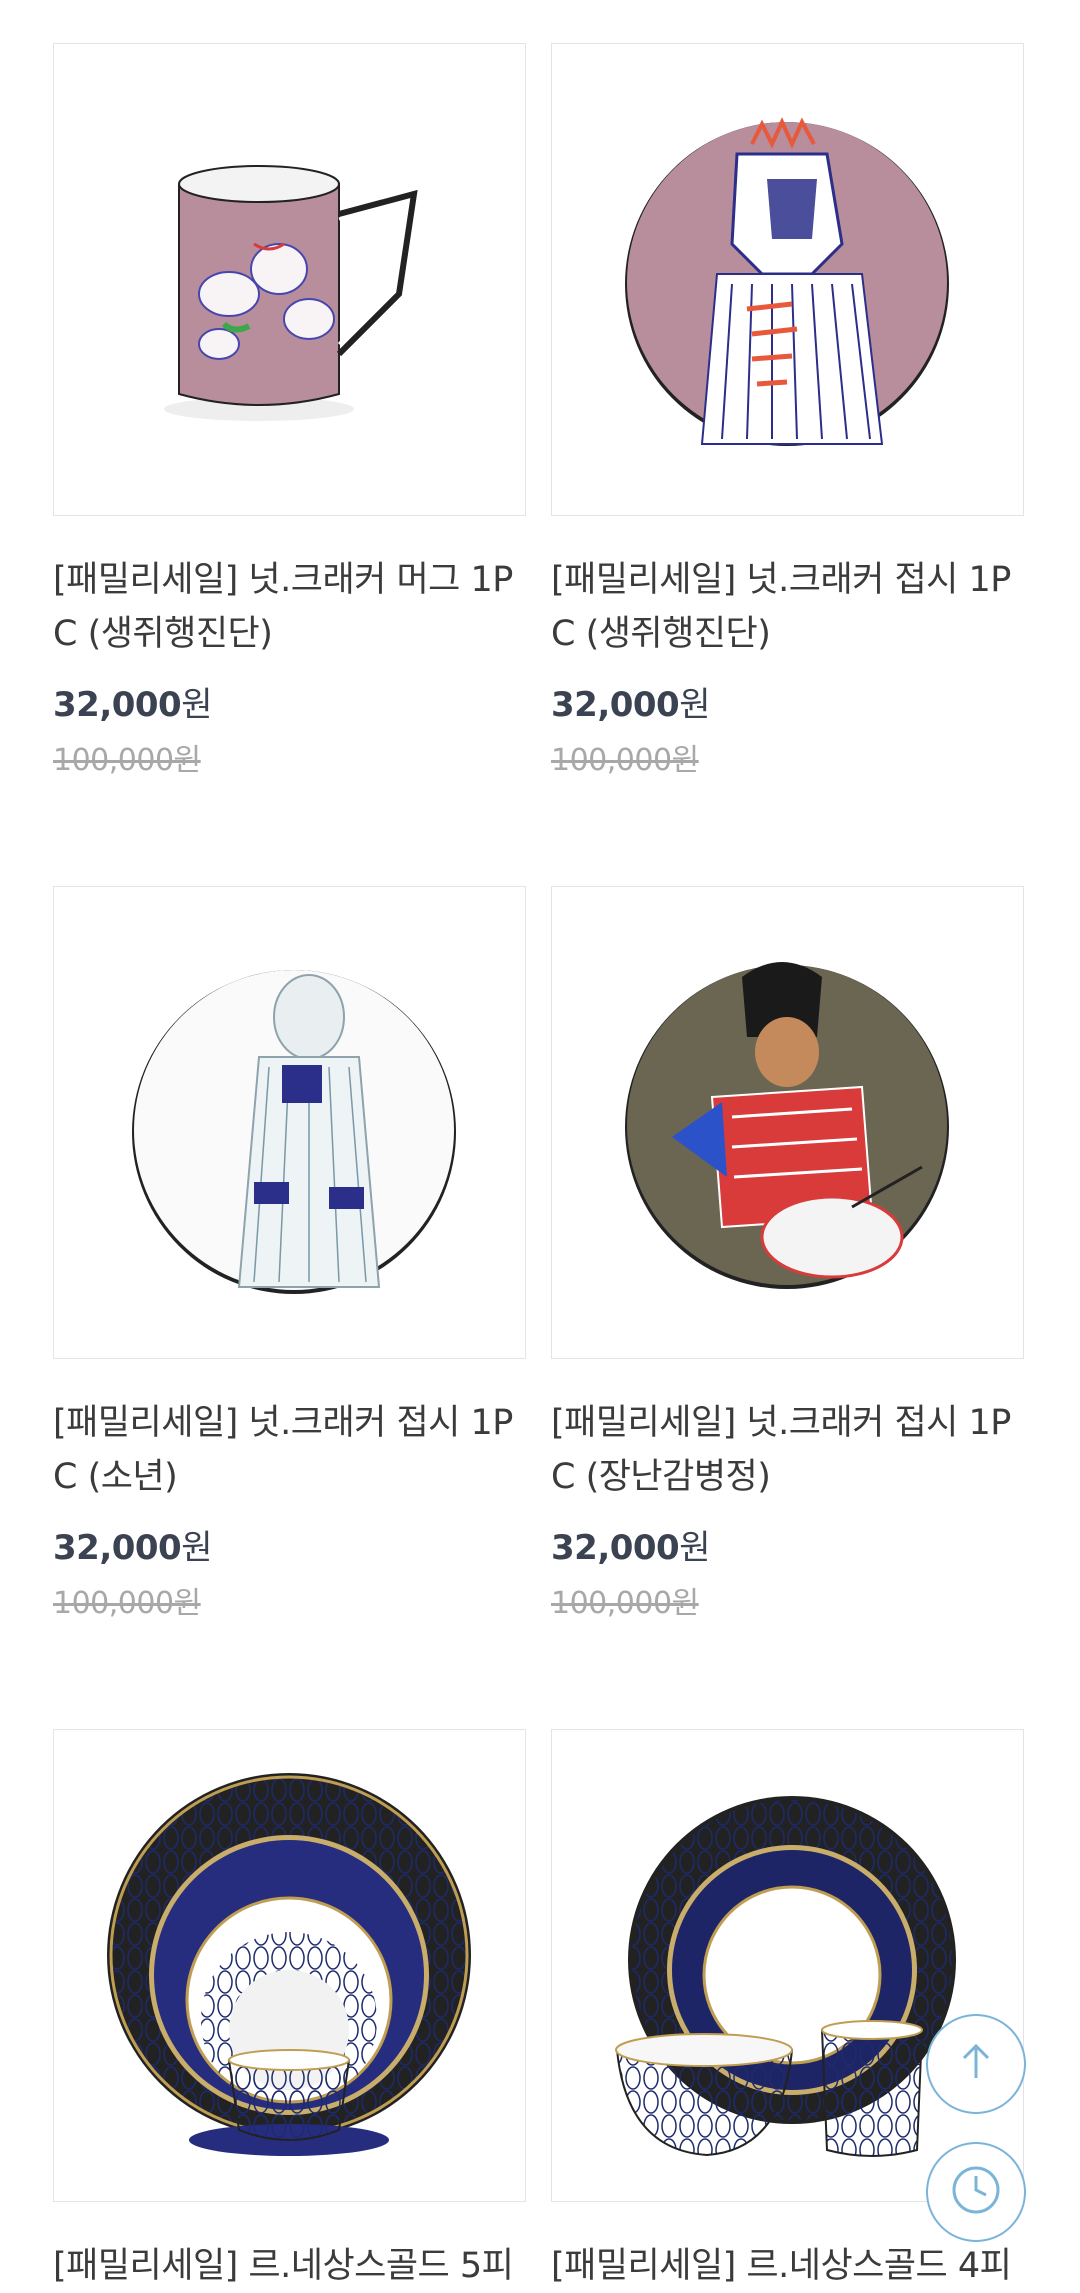  Describe the element at coordinates (293, 2266) in the screenshot. I see `product-title: [패밀리세일] 르.네상스골드 5피` at that location.